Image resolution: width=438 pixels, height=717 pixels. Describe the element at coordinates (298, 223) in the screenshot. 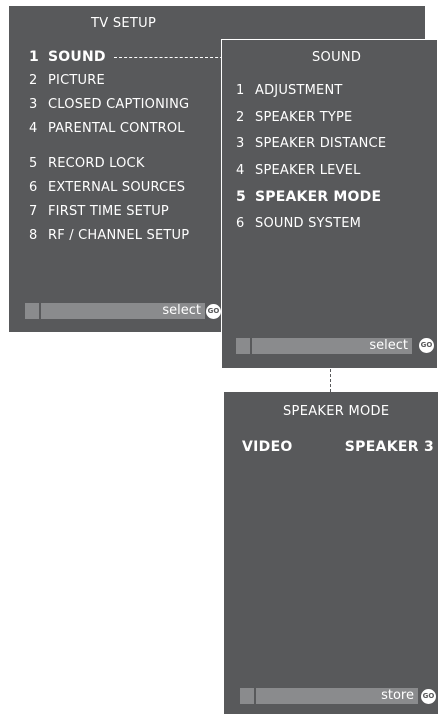

I see `menu-item-sound-system: 6 SOUND SYSTEM` at that location.